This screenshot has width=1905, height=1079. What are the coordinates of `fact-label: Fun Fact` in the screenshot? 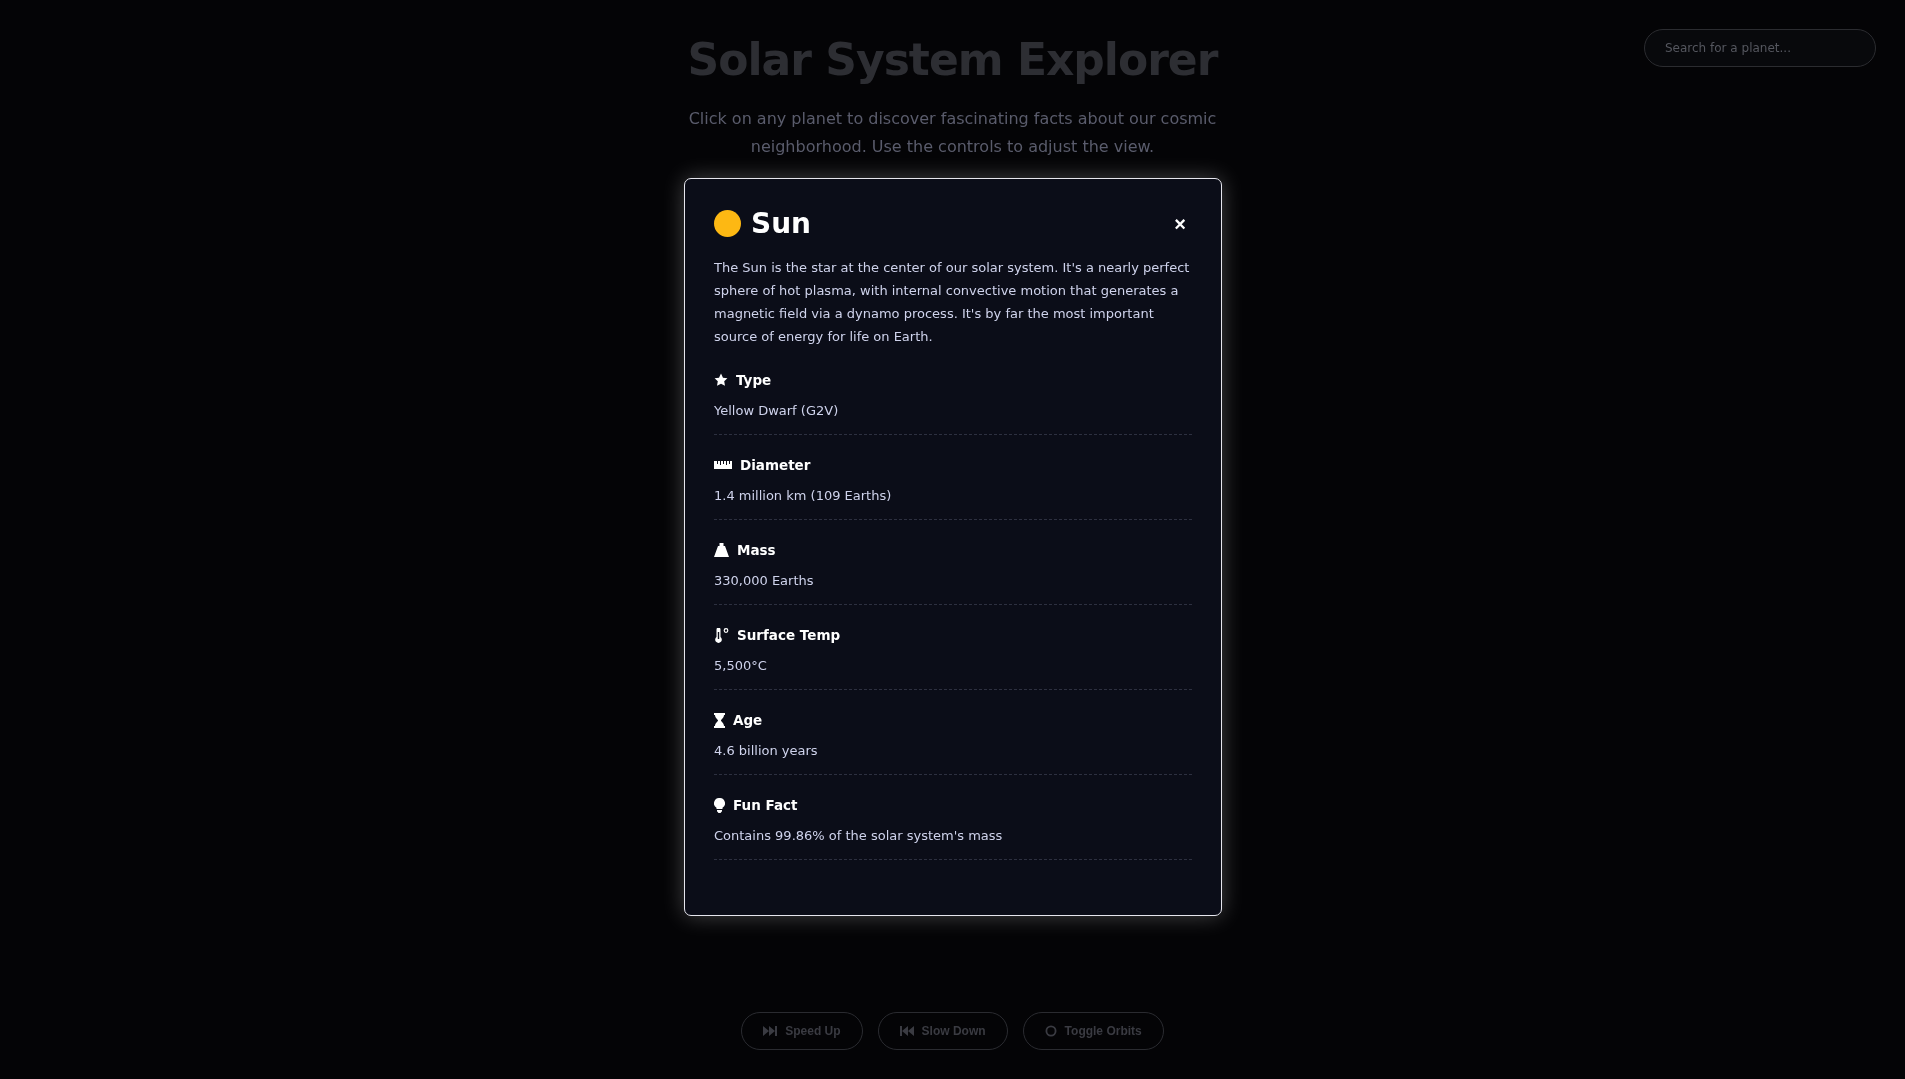 It's located at (765, 805).